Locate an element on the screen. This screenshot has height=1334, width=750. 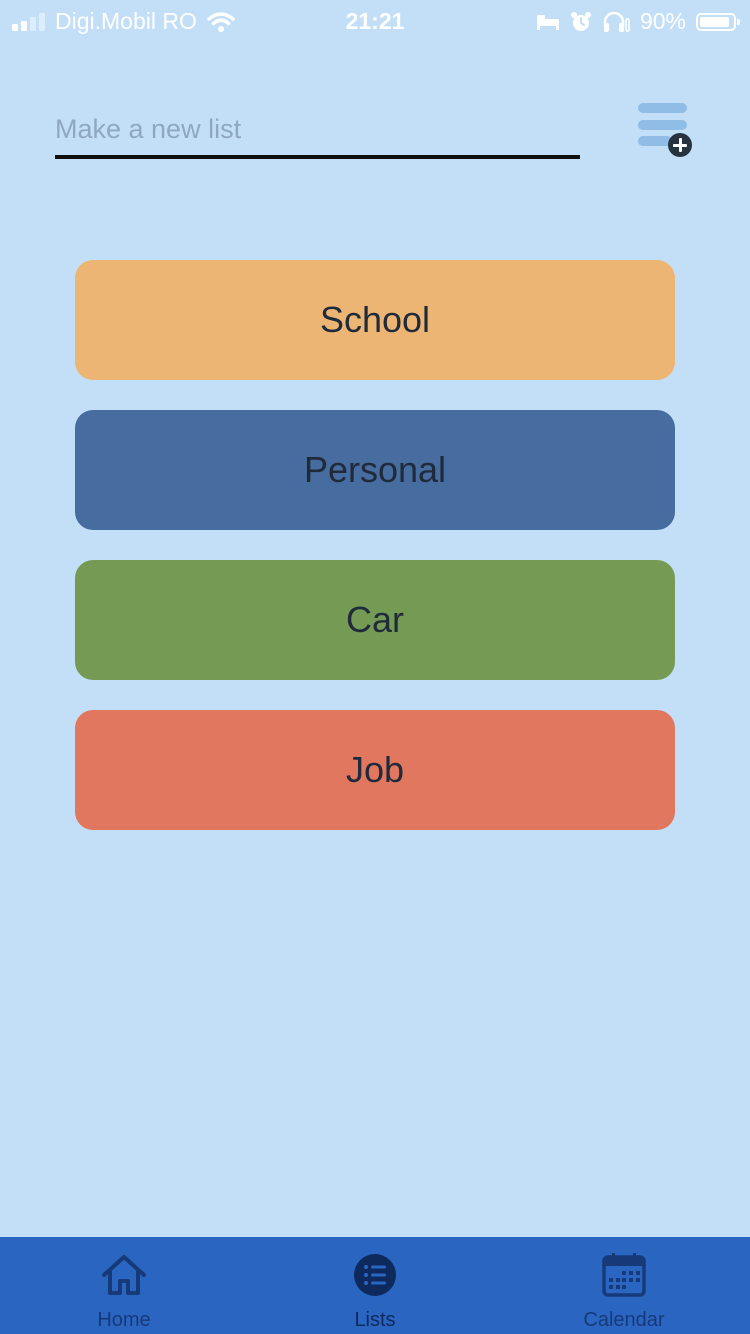
battery-level is located at coordinates (714, 21).